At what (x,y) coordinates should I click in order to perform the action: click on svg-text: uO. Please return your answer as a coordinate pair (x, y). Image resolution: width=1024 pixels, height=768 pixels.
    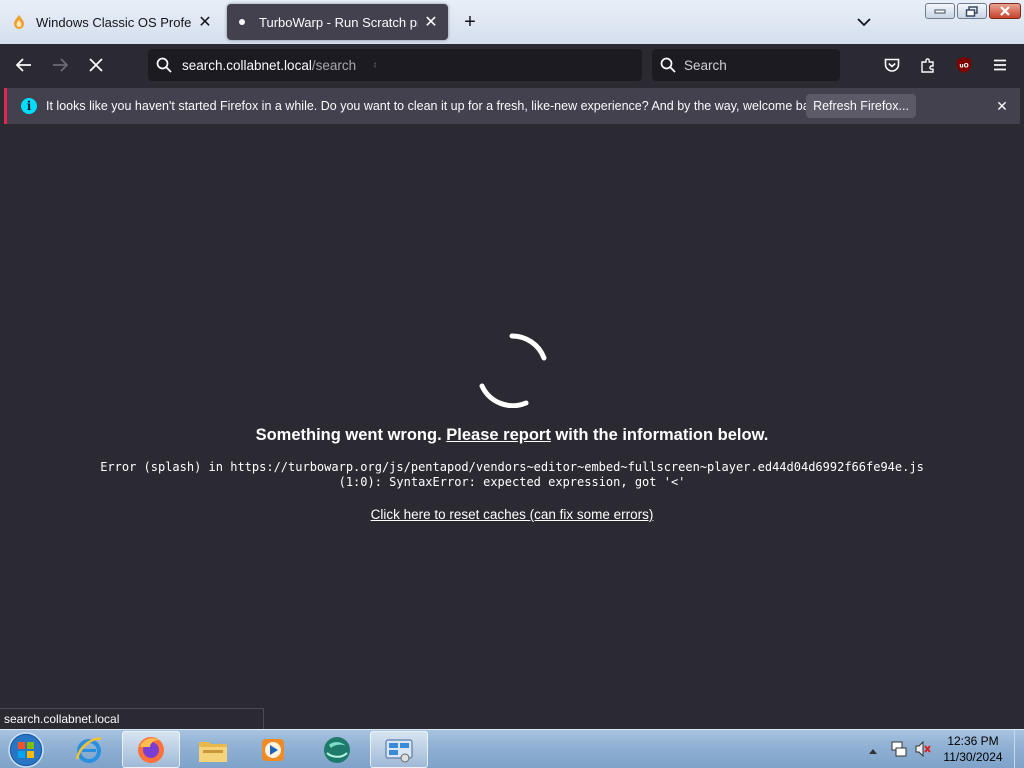
    Looking at the image, I should click on (963, 66).